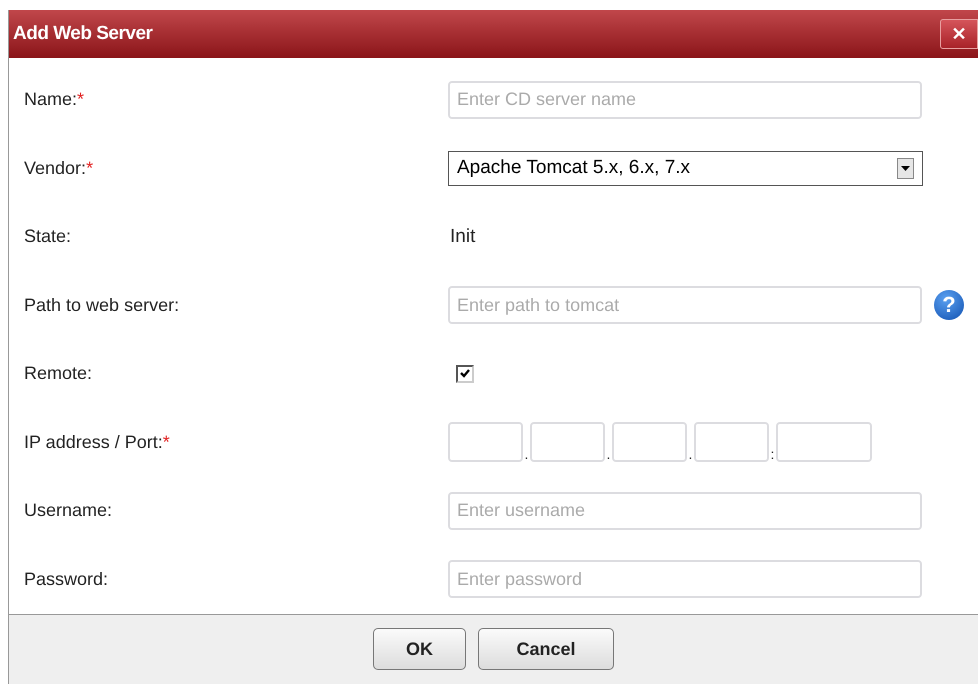 The image size is (978, 684). What do you see at coordinates (48, 236) in the screenshot?
I see `field-label: State:` at bounding box center [48, 236].